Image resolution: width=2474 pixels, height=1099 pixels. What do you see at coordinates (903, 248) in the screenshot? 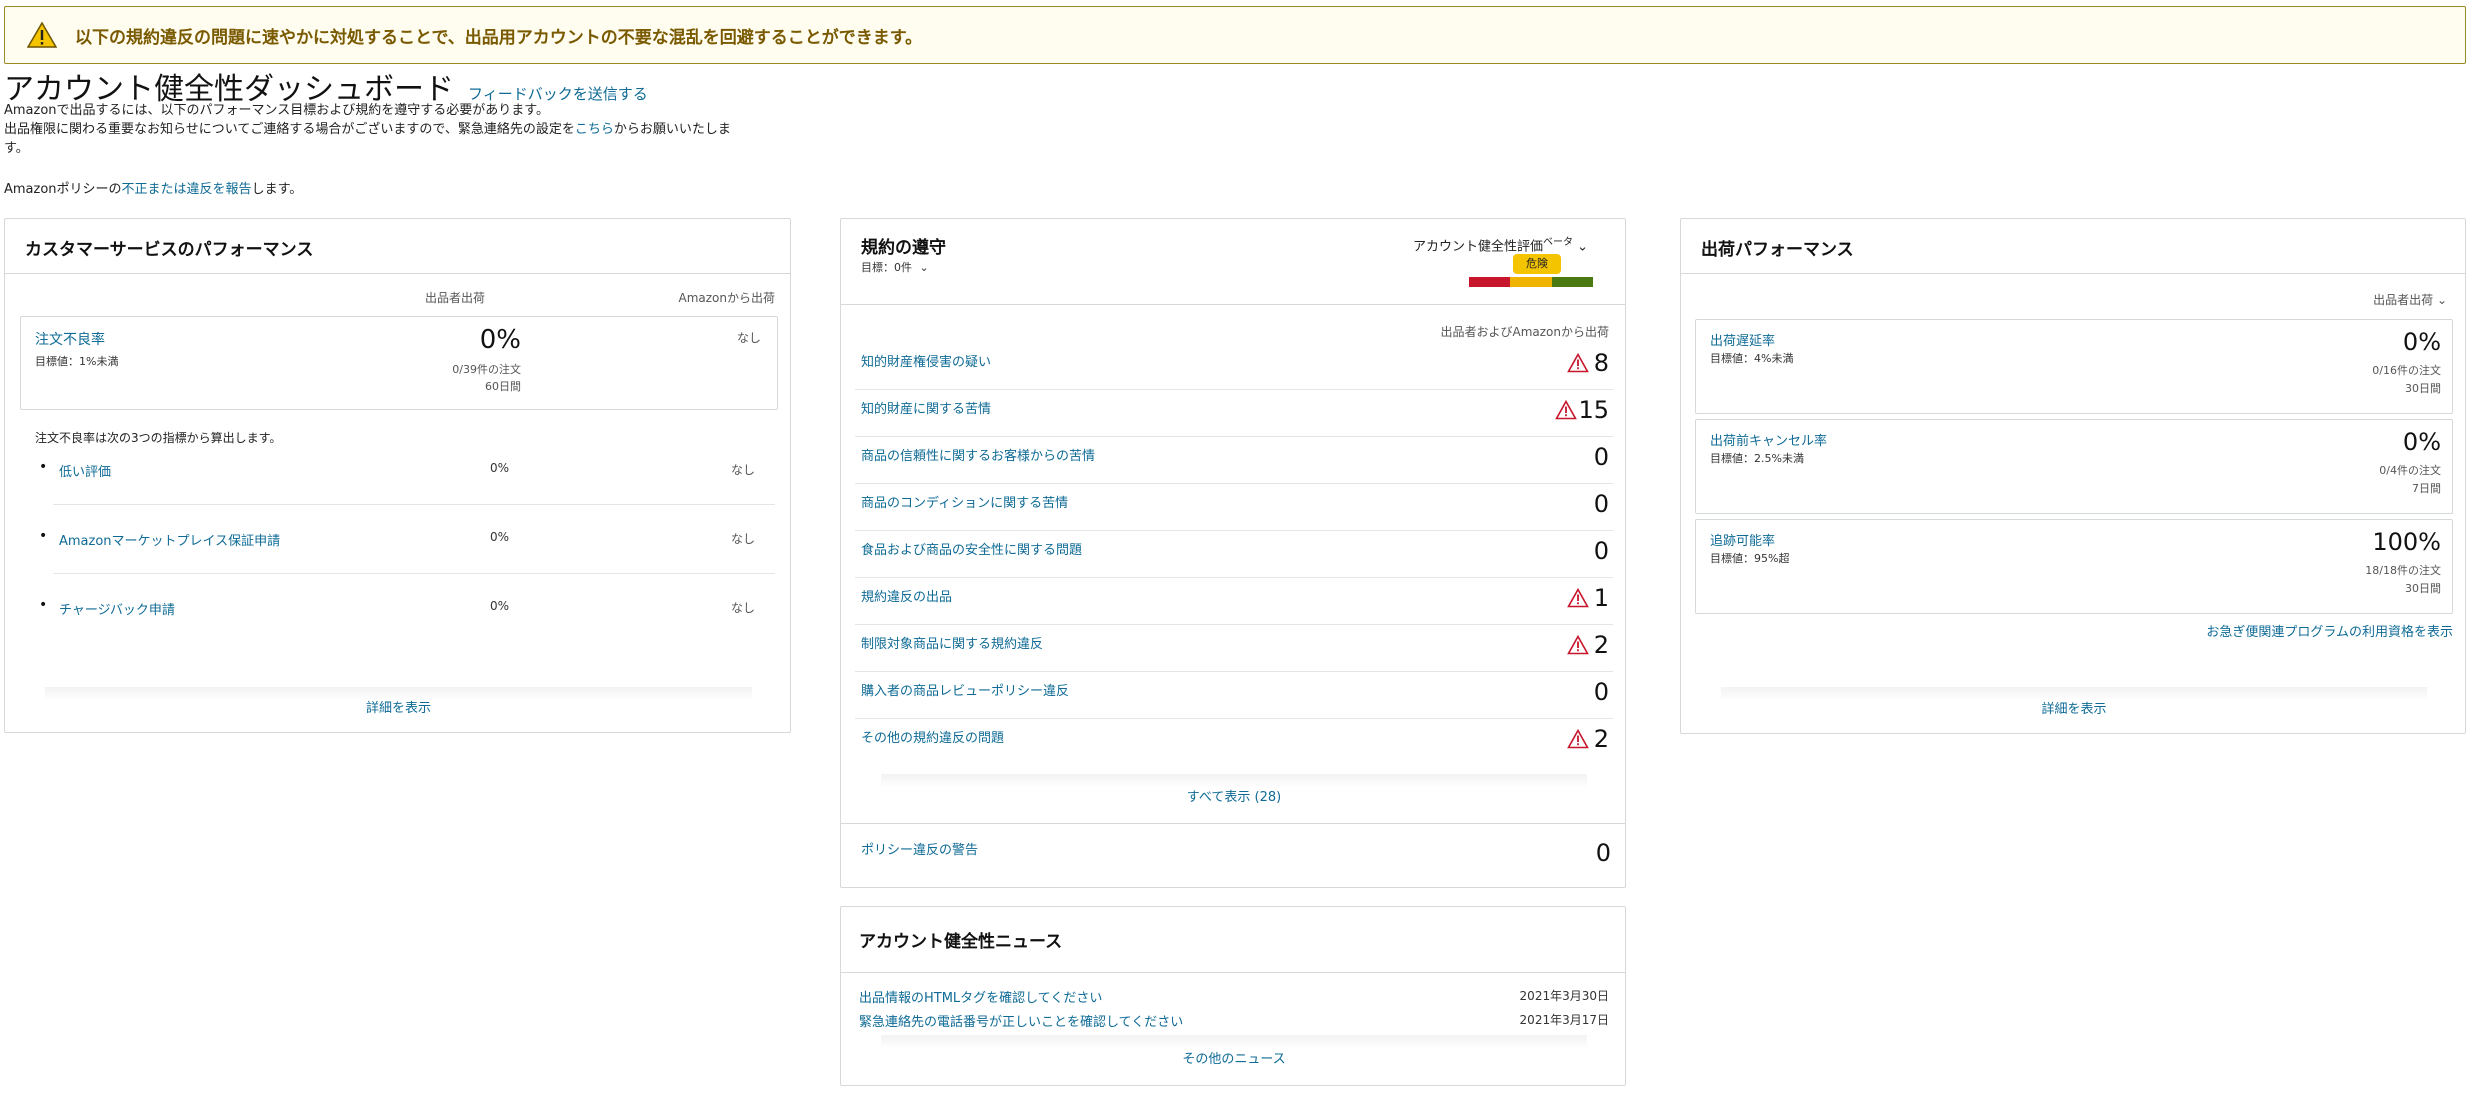
I see `compliance-title: 規約の遵守` at bounding box center [903, 248].